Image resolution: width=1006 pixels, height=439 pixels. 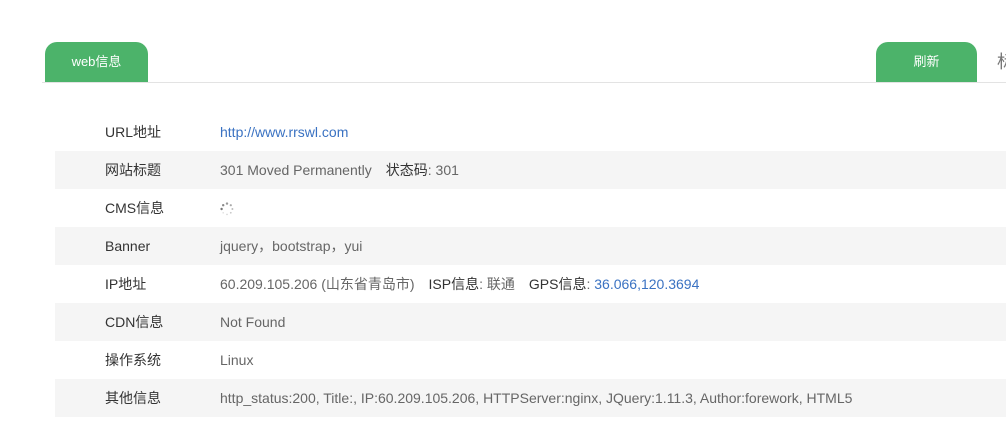 What do you see at coordinates (135, 208) in the screenshot?
I see `row-label: CMS信息` at bounding box center [135, 208].